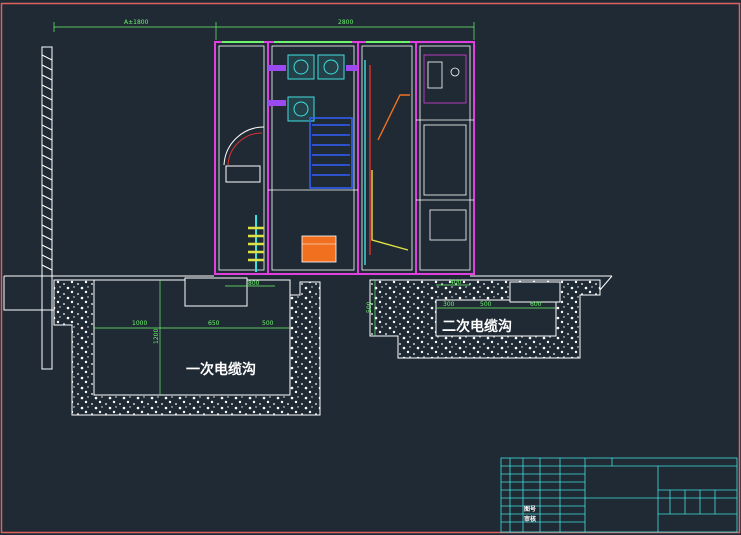  I want to click on dim-total-width: 2800, so click(345, 22).